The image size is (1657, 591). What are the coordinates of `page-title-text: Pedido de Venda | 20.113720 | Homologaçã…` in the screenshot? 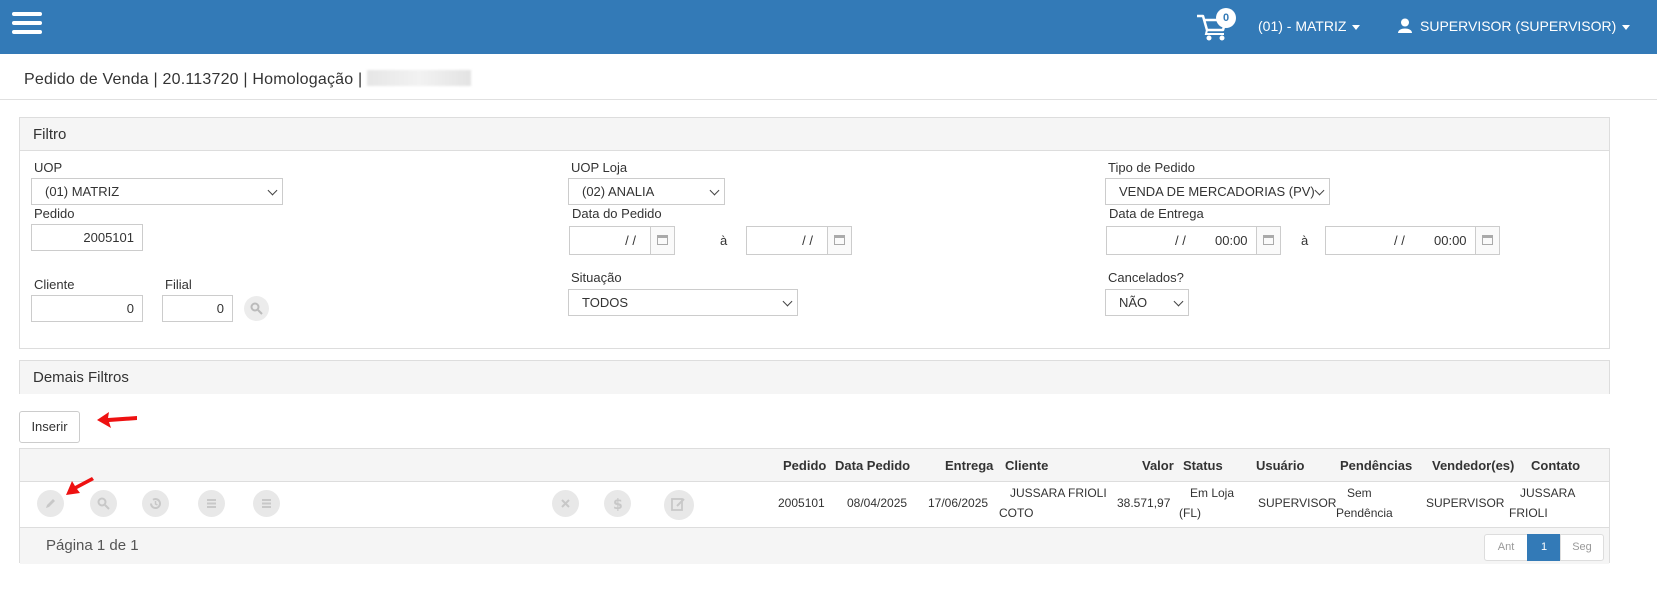 It's located at (193, 79).